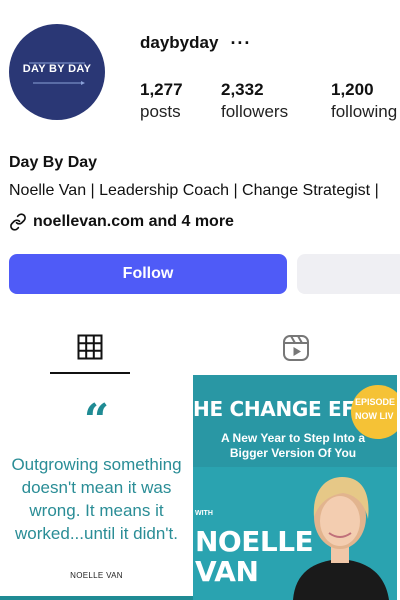 The height and width of the screenshot is (600, 400). I want to click on message-button, so click(348, 274).